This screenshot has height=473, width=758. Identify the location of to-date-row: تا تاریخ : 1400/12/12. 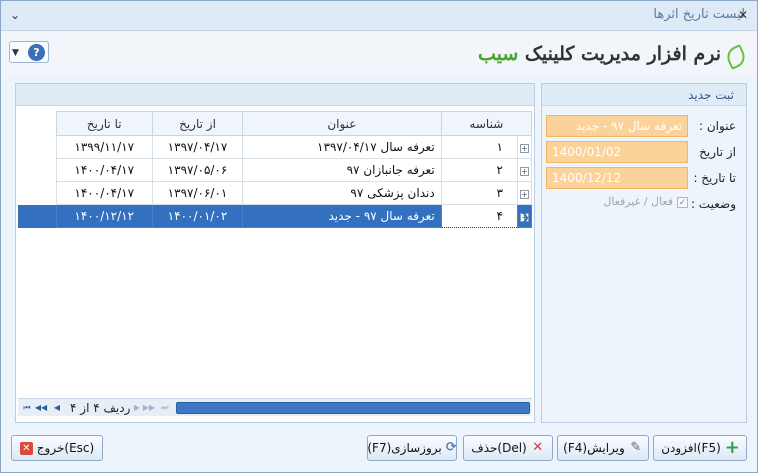
(641, 178).